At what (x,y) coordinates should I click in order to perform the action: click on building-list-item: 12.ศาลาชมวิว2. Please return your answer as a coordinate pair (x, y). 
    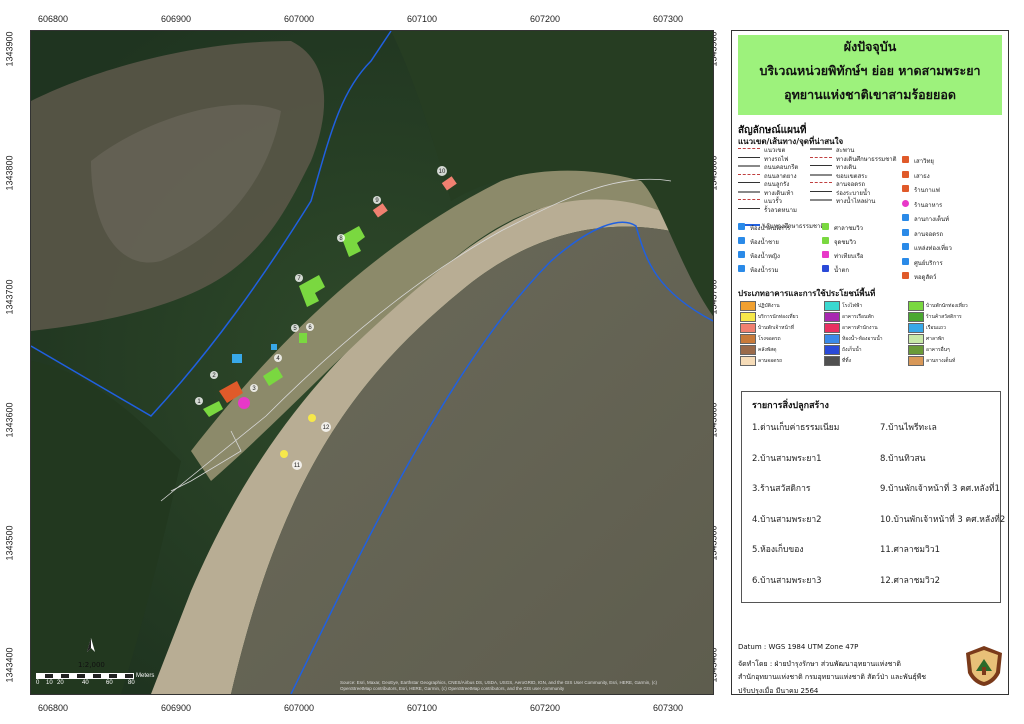
    Looking at the image, I should click on (910, 580).